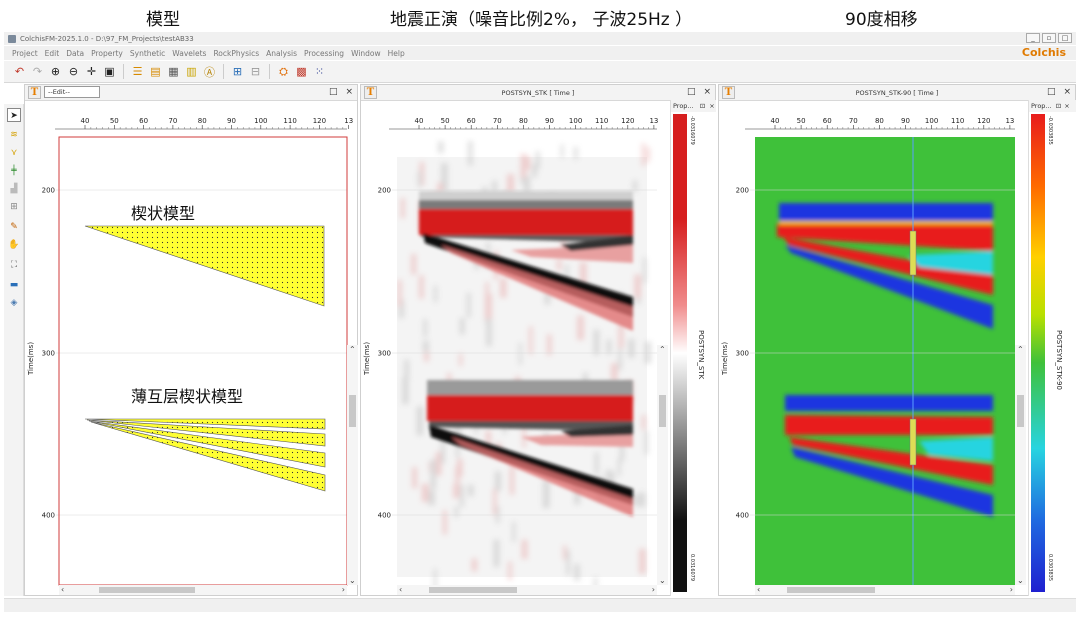 The width and height of the screenshot is (1080, 618). I want to click on fit-icon: ▣, so click(109, 71).